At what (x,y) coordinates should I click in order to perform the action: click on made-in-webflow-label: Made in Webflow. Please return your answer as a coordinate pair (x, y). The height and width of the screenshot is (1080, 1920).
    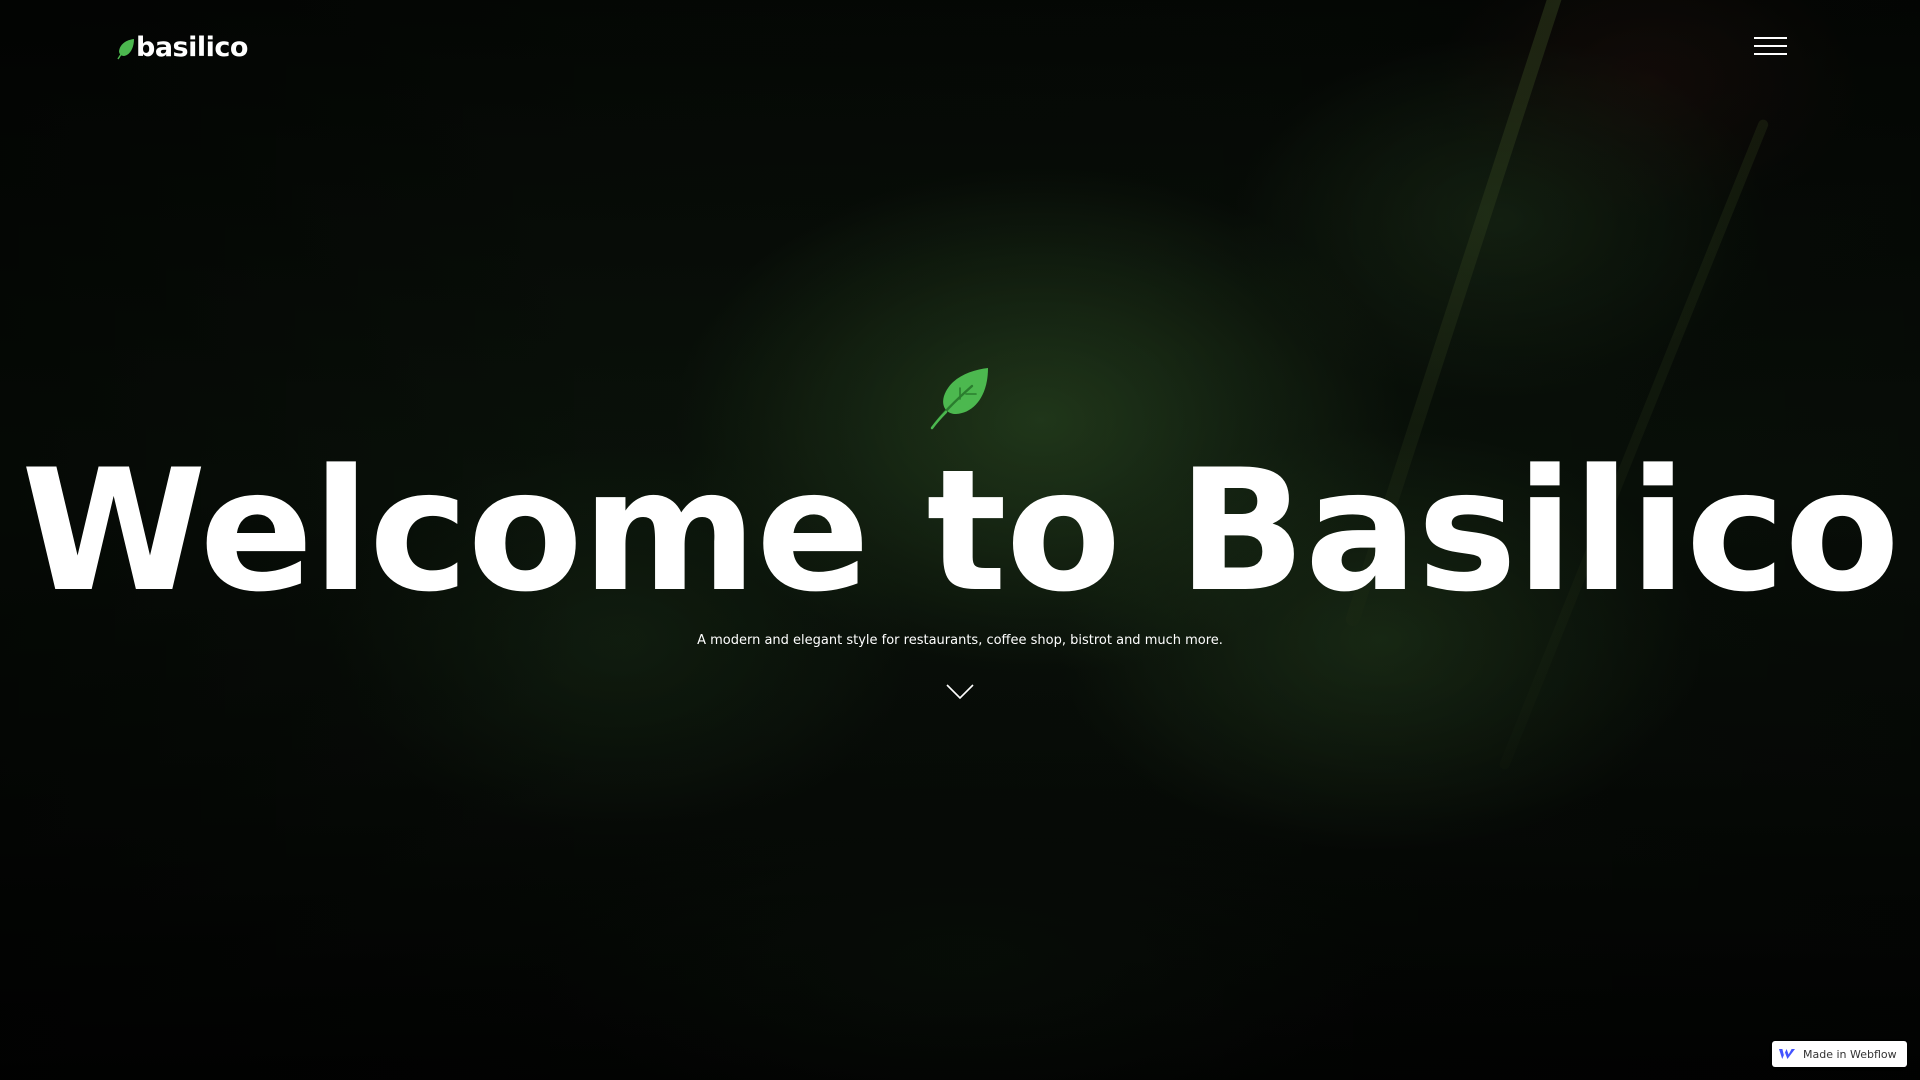
    Looking at the image, I should click on (1850, 1054).